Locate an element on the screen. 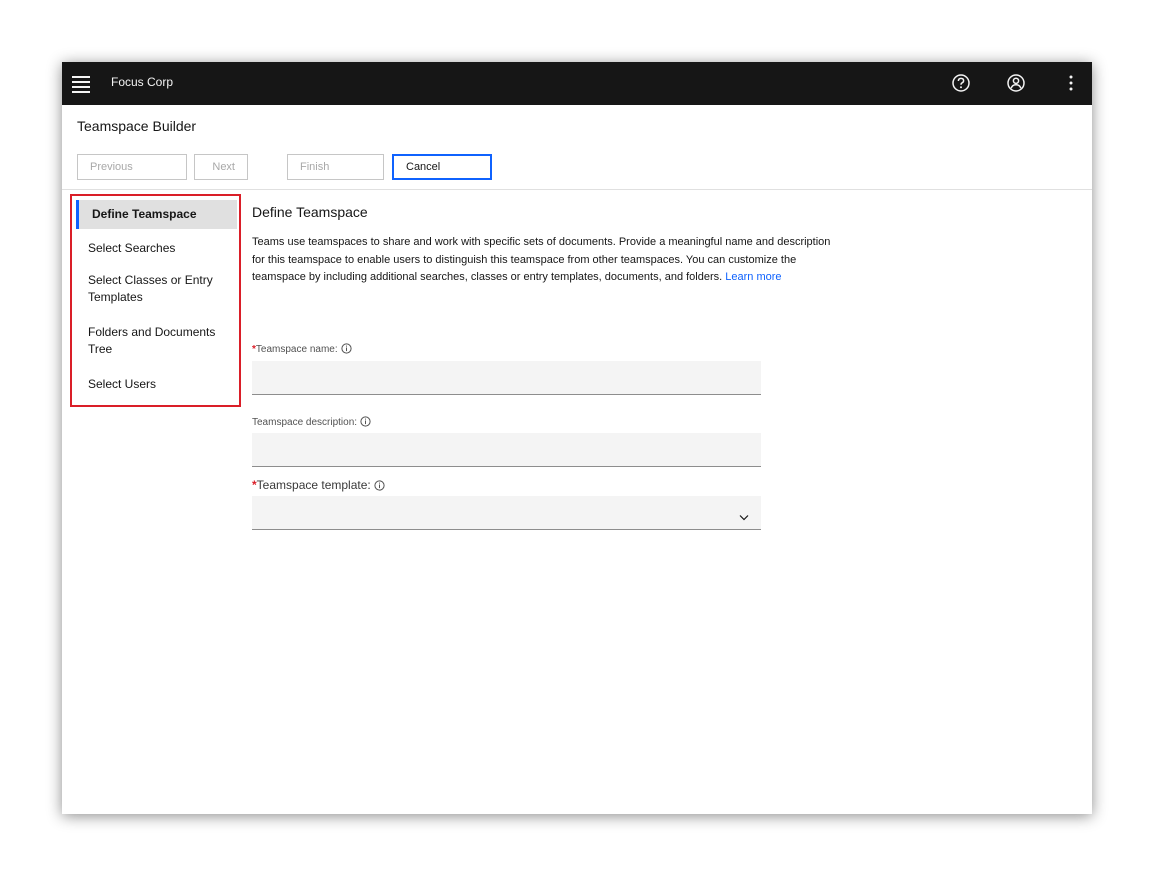 This screenshot has height=877, width=1152. next-button: Next is located at coordinates (221, 167).